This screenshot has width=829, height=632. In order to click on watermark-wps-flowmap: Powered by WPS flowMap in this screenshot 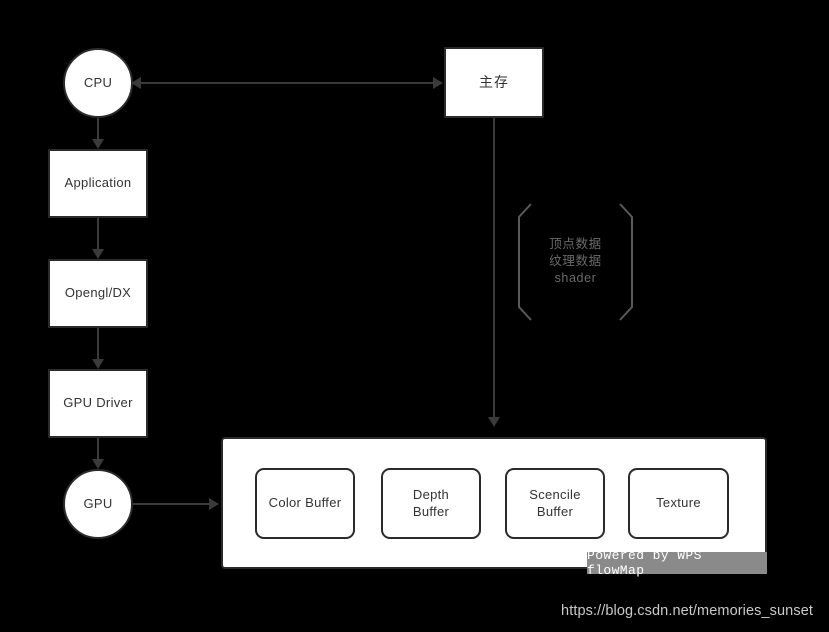, I will do `click(677, 563)`.